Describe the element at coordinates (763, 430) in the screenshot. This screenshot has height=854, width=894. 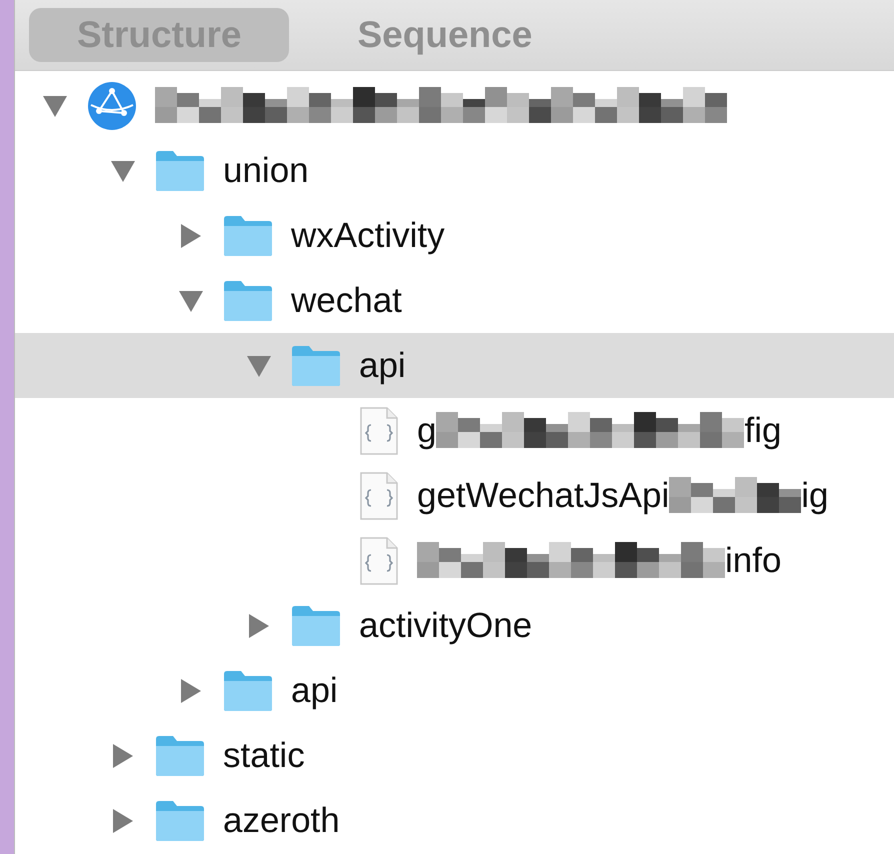
I see `file-name-end: fig` at that location.